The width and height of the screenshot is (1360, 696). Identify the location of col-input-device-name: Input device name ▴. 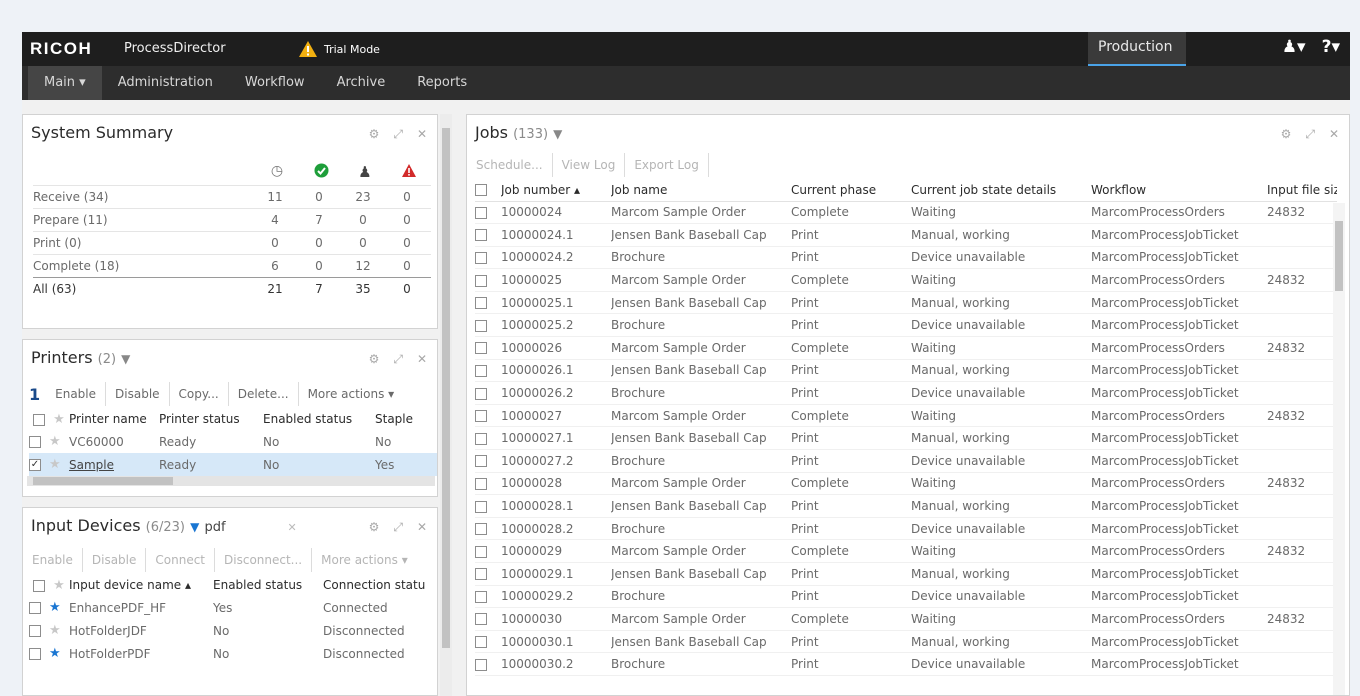
(141, 585).